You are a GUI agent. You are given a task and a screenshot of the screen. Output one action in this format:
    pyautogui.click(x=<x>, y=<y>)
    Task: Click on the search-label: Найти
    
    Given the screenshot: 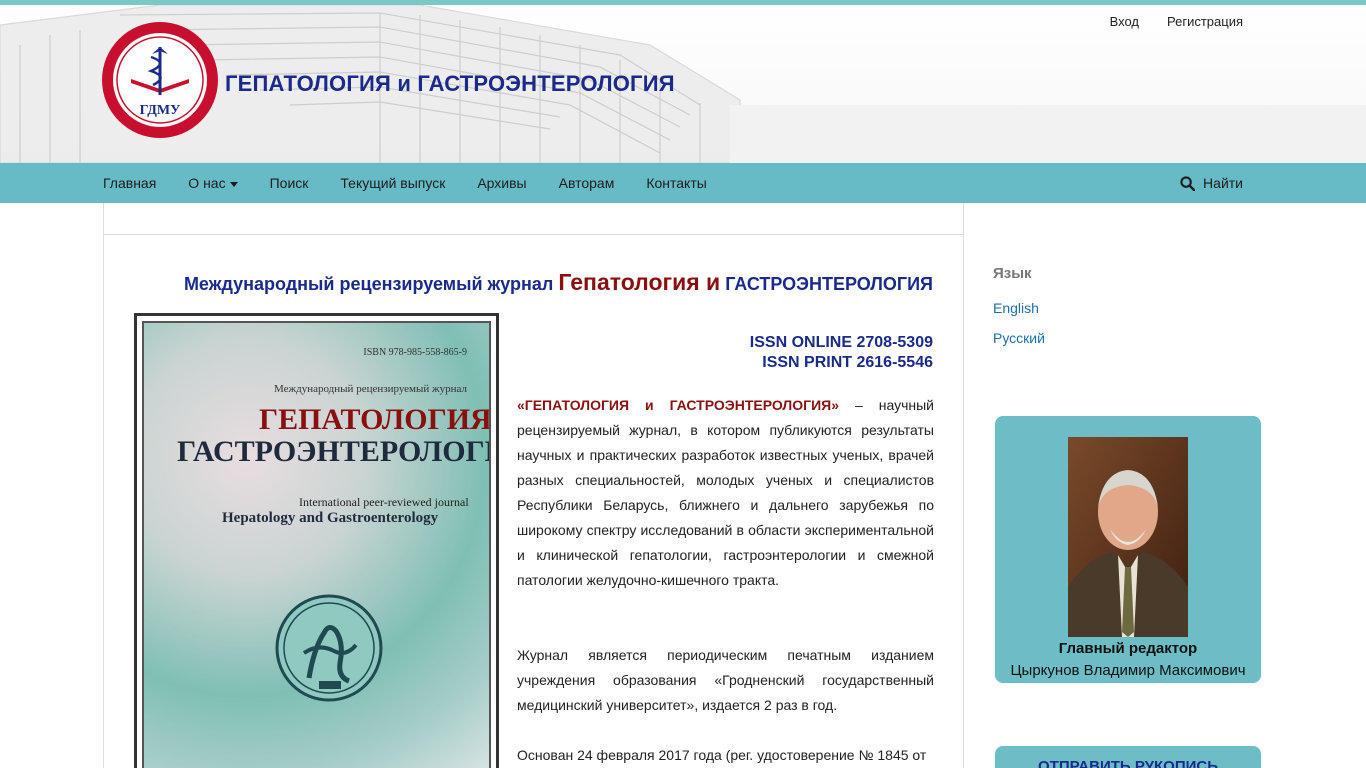 What is the action you would take?
    pyautogui.click(x=1223, y=183)
    